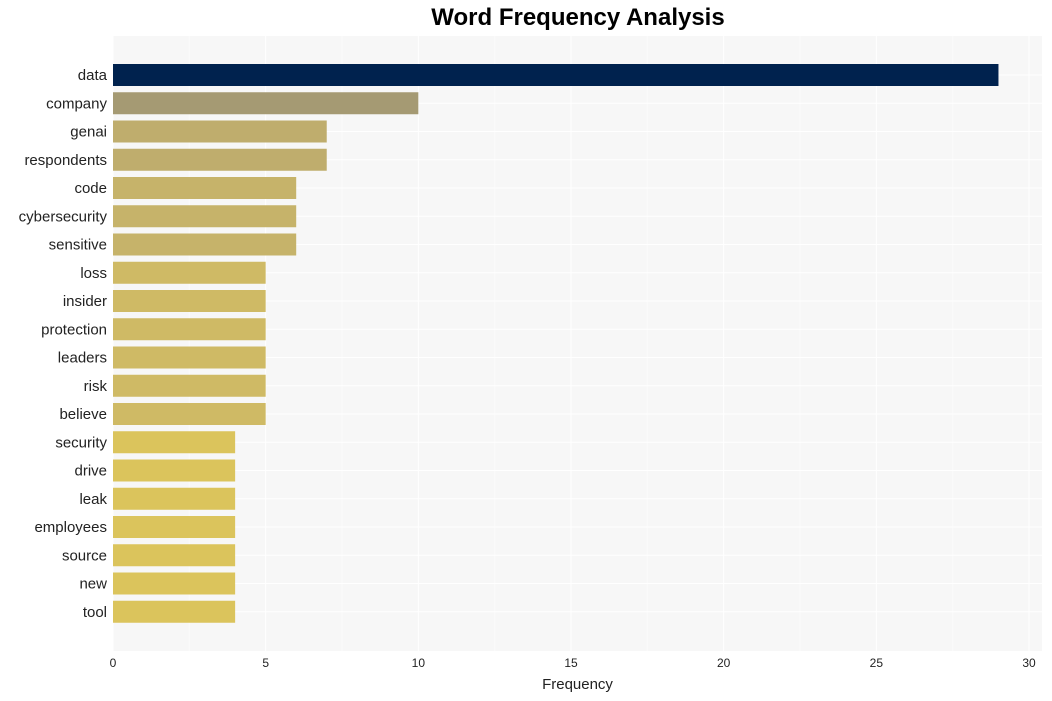 The width and height of the screenshot is (1052, 701). Describe the element at coordinates (174, 583) in the screenshot. I see `bar-new` at that location.